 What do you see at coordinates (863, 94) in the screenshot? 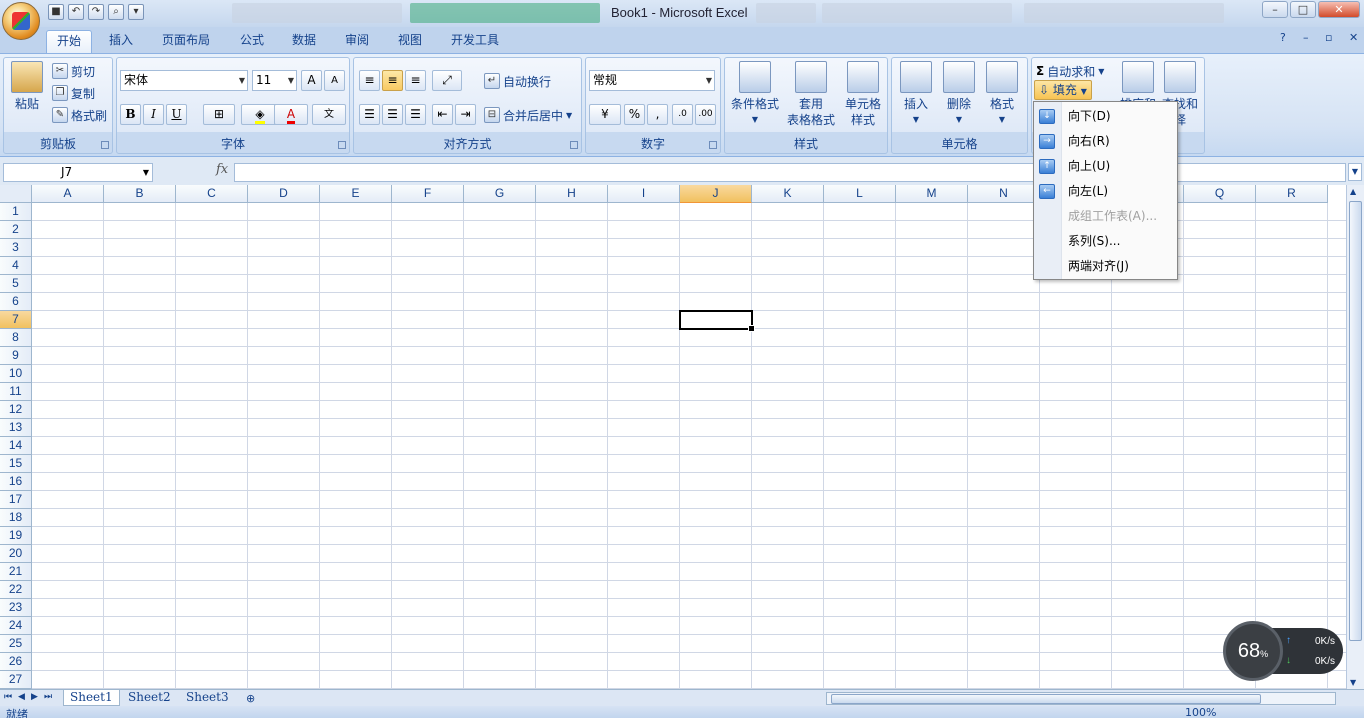
I see `cell-styles-button: 单元格 样式` at bounding box center [863, 94].